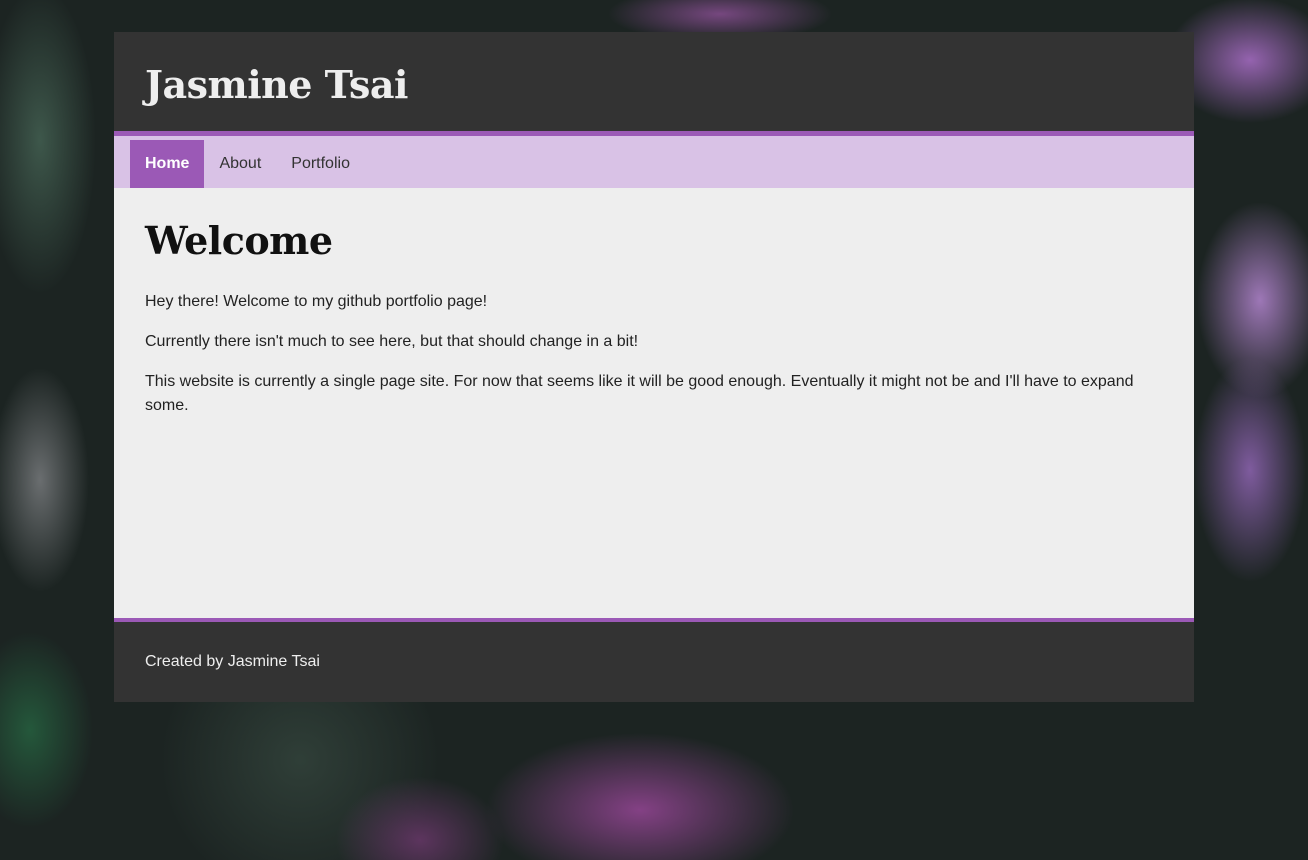 This screenshot has width=1308, height=860. What do you see at coordinates (320, 164) in the screenshot?
I see `nav-item-portfolio: Portfolio` at bounding box center [320, 164].